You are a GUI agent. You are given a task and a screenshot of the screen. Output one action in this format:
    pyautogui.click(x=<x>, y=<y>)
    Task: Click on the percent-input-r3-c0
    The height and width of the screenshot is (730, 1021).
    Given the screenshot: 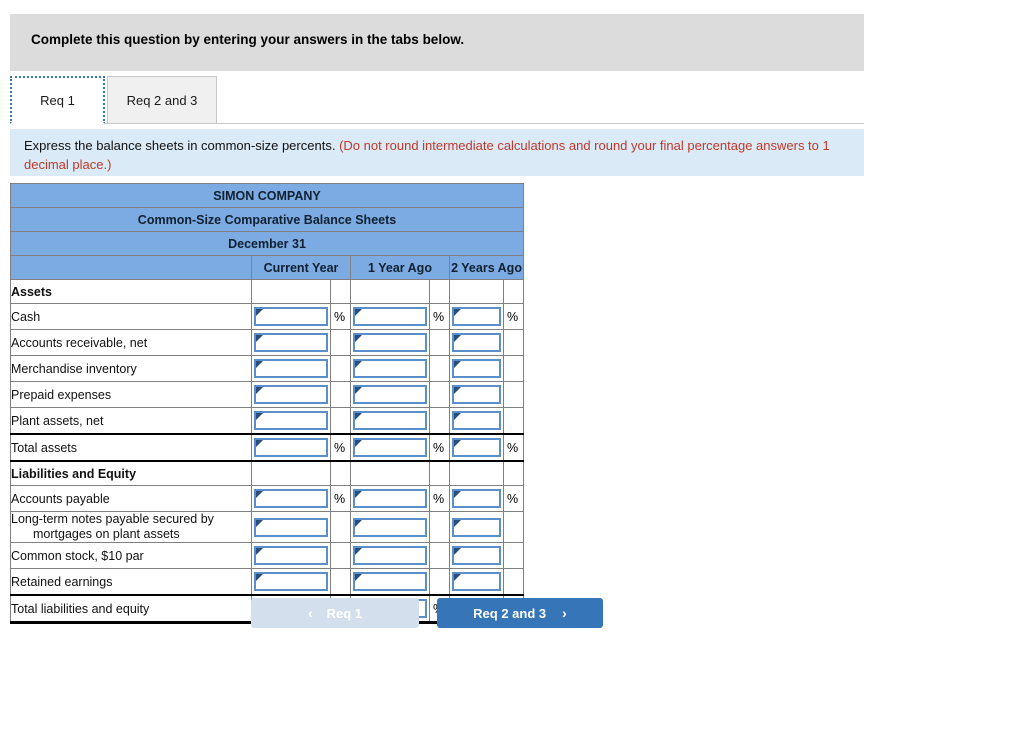 What is the action you would take?
    pyautogui.click(x=291, y=368)
    